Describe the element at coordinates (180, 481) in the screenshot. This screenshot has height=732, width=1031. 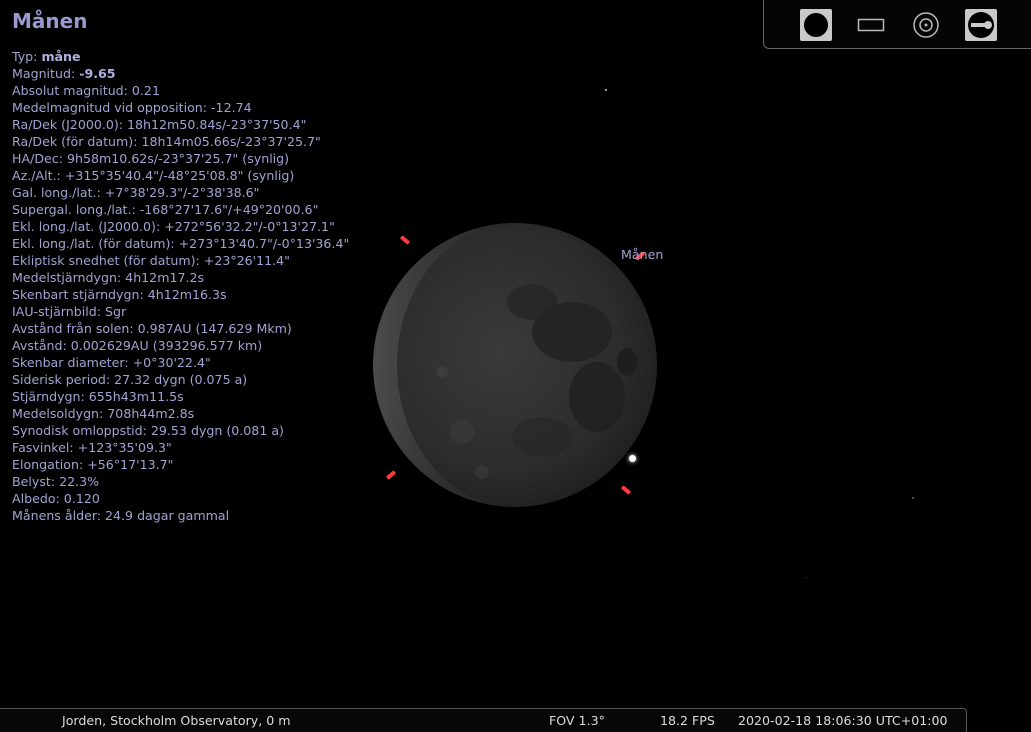
I see `info-row: Belyst: 22.3%` at that location.